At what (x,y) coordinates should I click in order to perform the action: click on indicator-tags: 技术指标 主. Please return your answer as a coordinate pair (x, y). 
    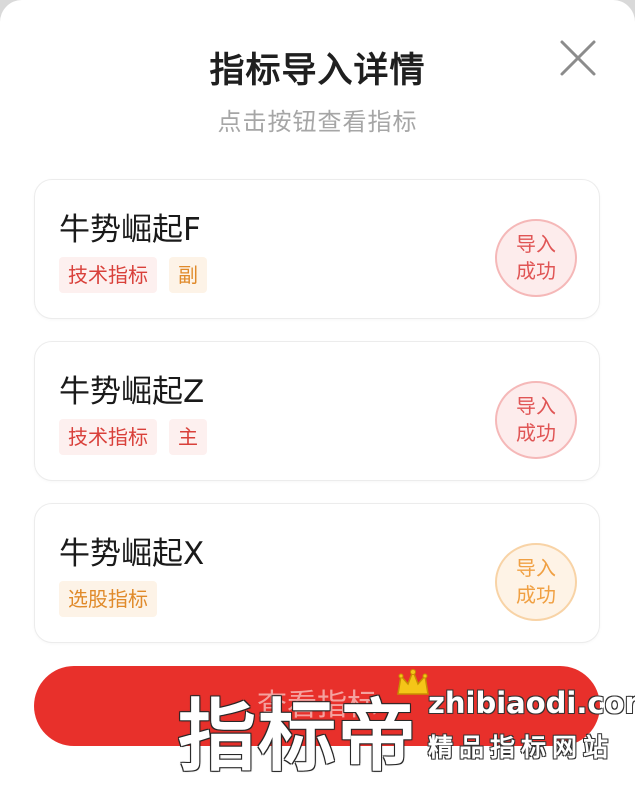
    Looking at the image, I should click on (133, 437).